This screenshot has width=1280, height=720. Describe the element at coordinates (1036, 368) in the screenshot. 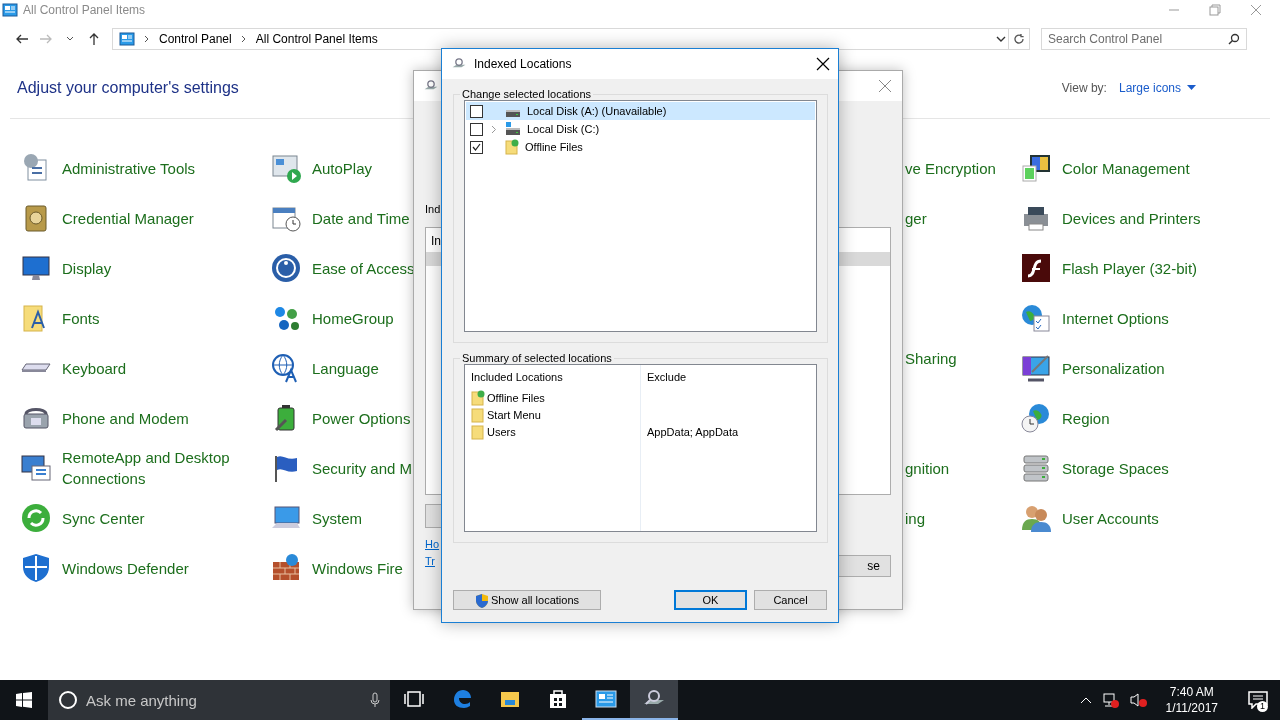

I see `monitor-brush-icon` at that location.